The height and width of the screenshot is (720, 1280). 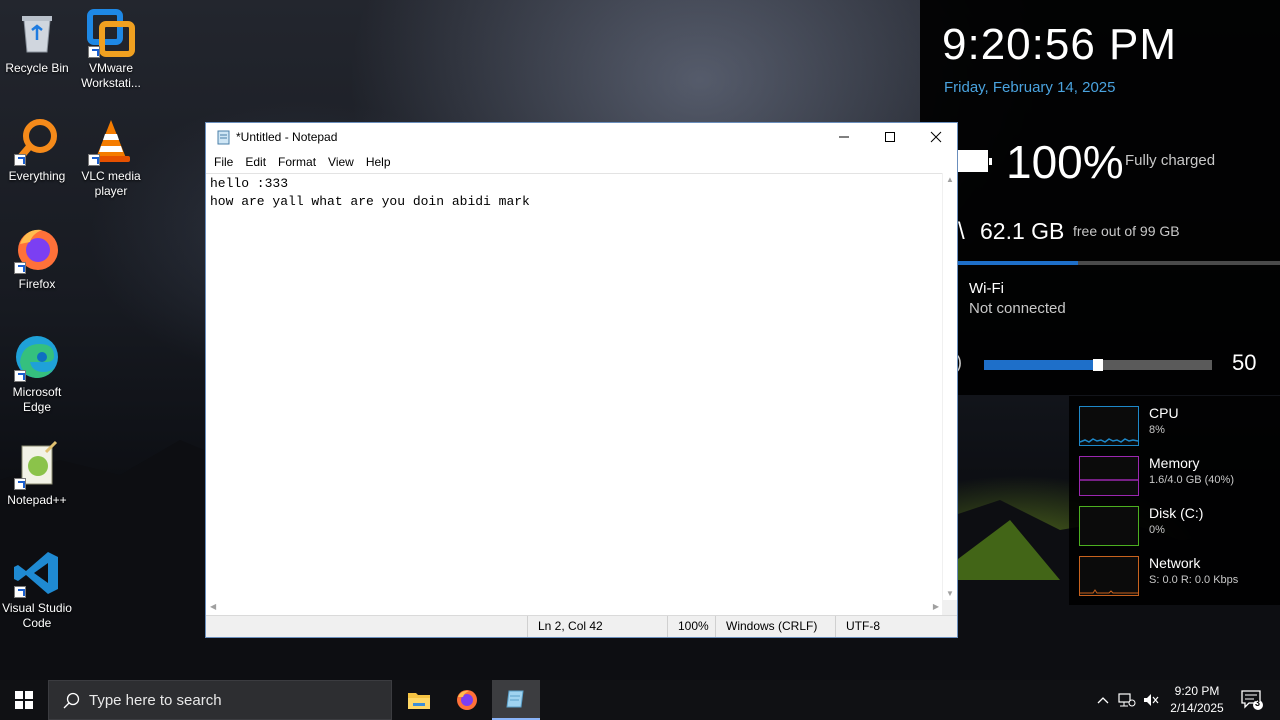 I want to click on notepad-title: *Untitled - Notepad, so click(x=287, y=137).